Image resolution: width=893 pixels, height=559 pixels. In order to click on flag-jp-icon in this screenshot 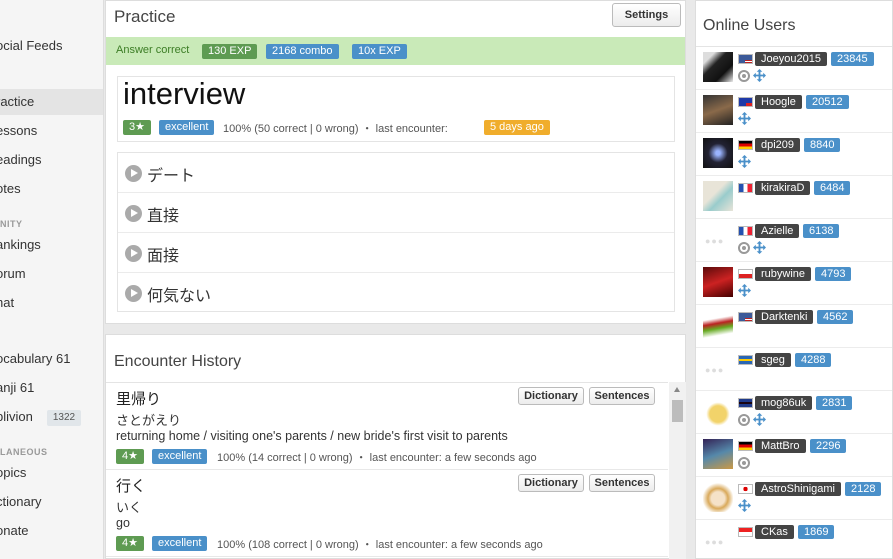, I will do `click(745, 489)`.